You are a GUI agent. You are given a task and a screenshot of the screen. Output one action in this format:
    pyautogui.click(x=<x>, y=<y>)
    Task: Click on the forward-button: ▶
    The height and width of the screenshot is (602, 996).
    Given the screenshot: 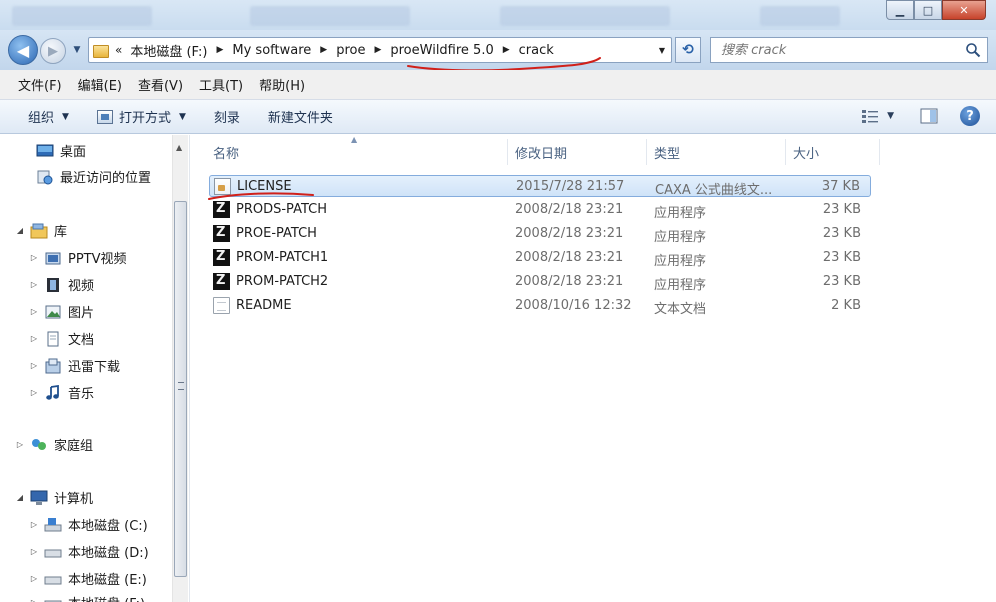 What is the action you would take?
    pyautogui.click(x=53, y=51)
    